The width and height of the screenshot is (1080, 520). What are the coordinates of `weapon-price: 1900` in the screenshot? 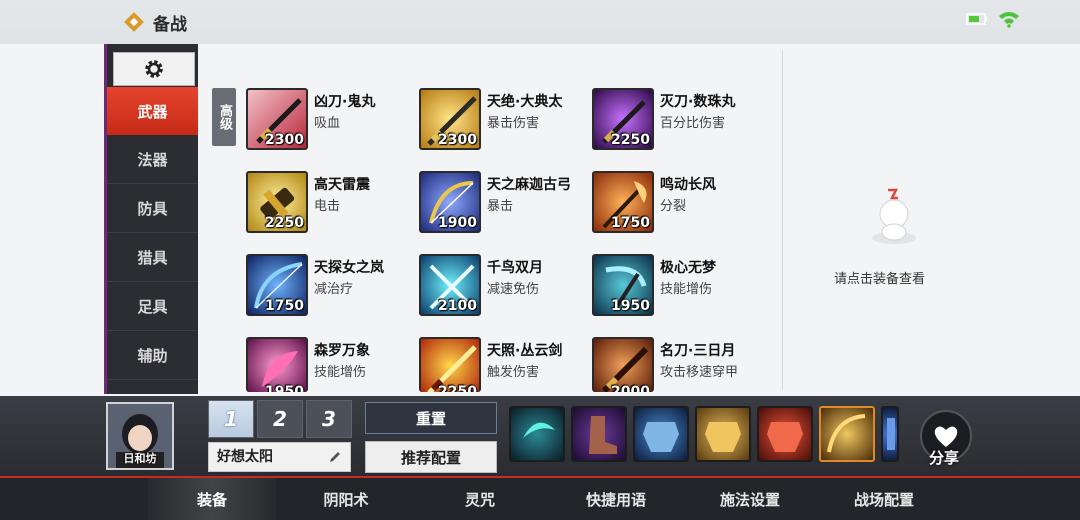 It's located at (457, 223).